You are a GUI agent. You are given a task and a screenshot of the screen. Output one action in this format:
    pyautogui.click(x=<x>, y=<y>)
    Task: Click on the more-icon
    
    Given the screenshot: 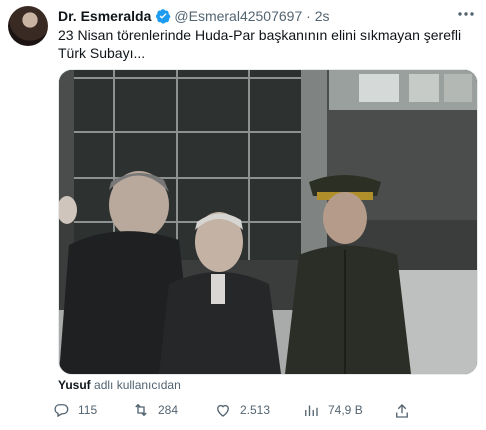 What is the action you would take?
    pyautogui.click(x=466, y=14)
    